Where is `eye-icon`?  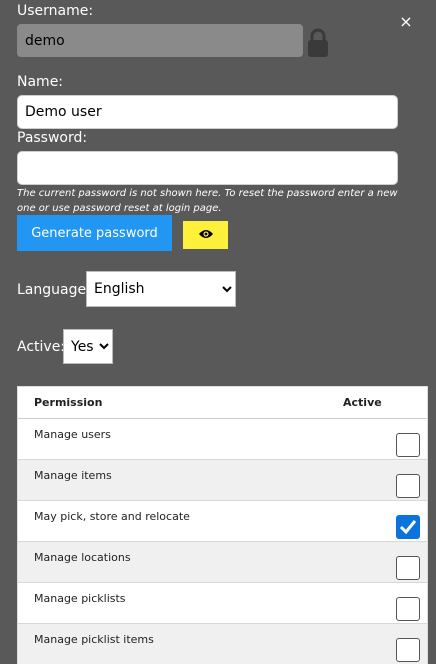
eye-icon is located at coordinates (206, 235).